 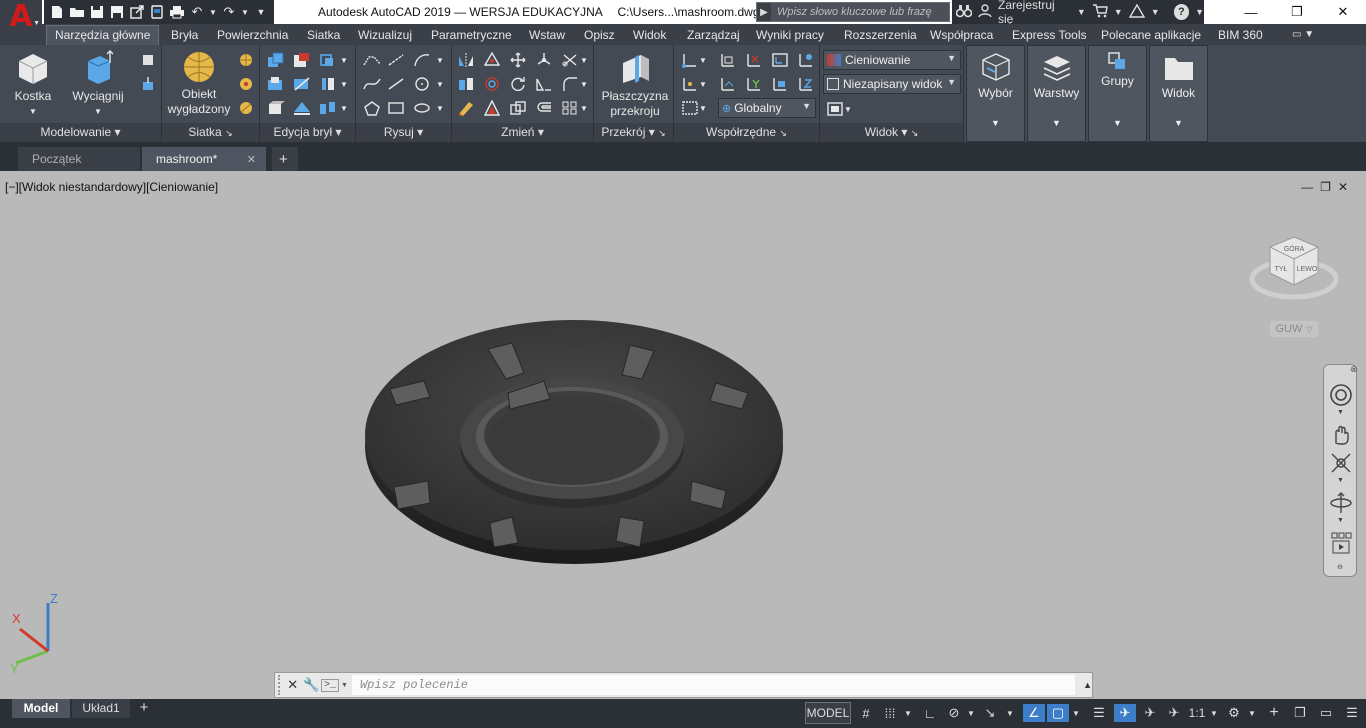 What do you see at coordinates (1294, 267) in the screenshot?
I see `viewcube: GÓRA TYŁ LEWO` at bounding box center [1294, 267].